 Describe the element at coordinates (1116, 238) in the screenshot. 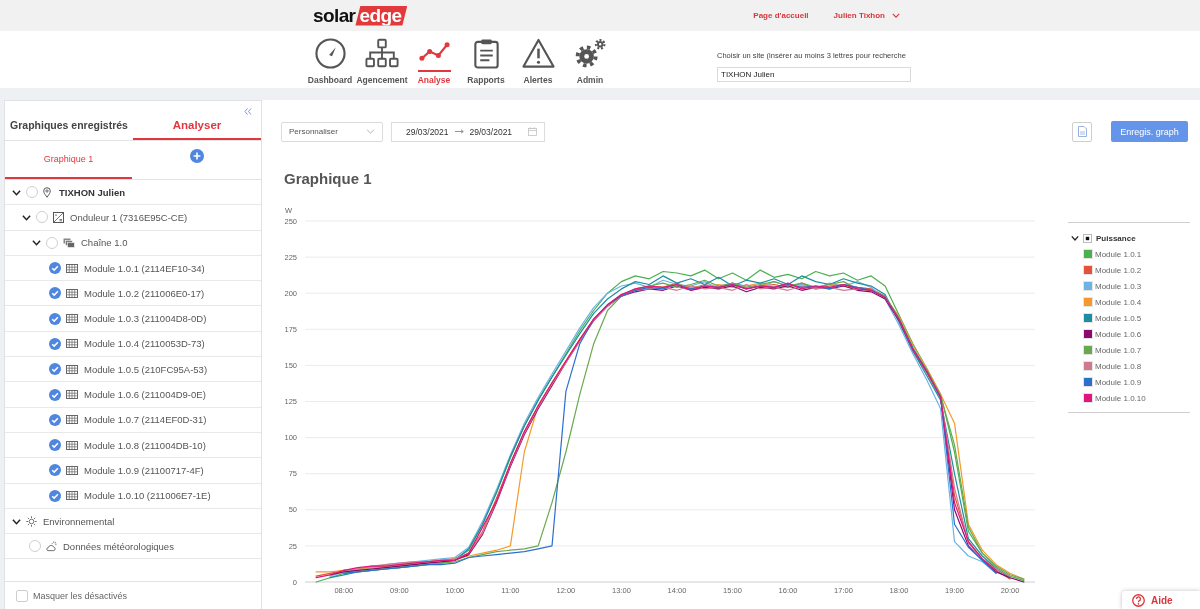

I see `legend-title: Puissance` at that location.